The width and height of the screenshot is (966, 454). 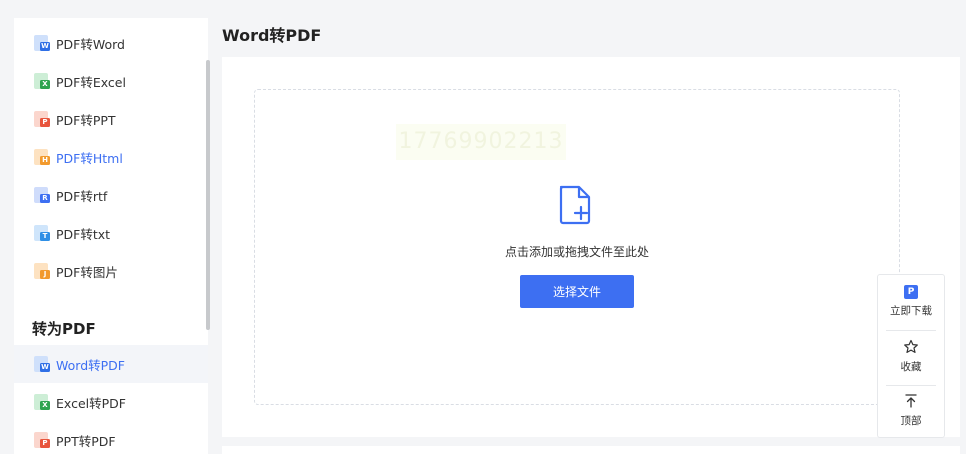 I want to click on sidebar-item-excel-to-pdf: X Excel转PDF, so click(x=111, y=402).